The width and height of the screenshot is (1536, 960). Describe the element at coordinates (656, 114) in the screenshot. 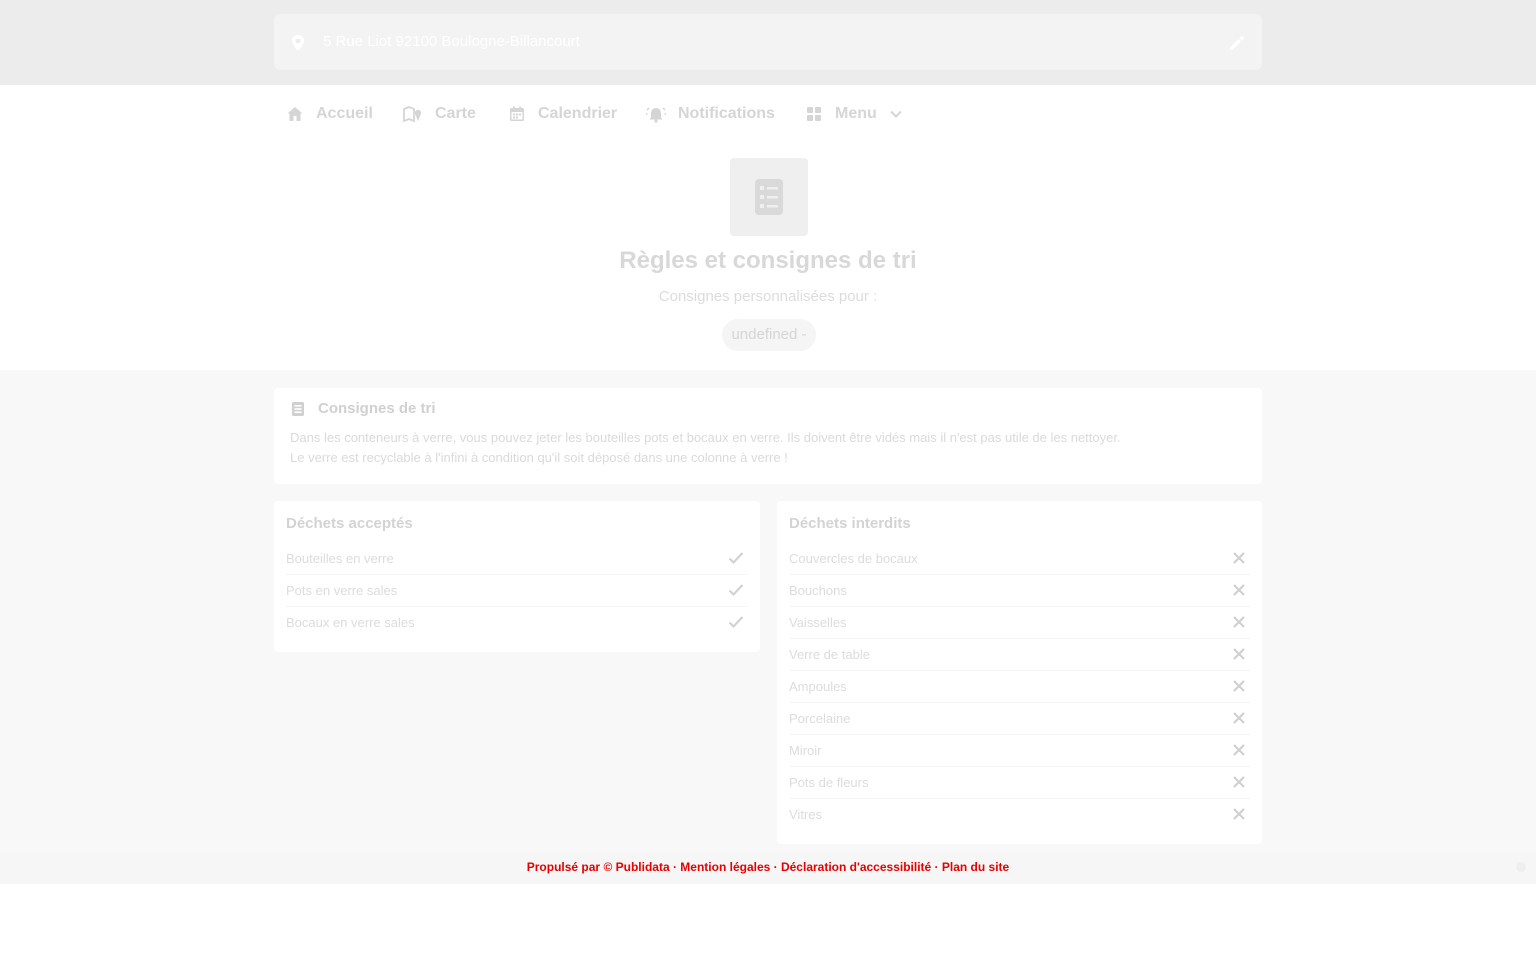

I see `alarm-bell-icon` at that location.